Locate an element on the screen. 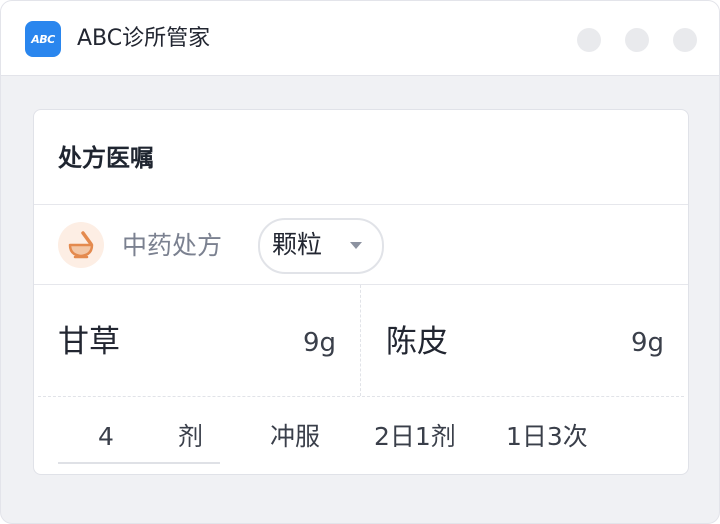  usage-frequency: 2日1剂 is located at coordinates (415, 437).